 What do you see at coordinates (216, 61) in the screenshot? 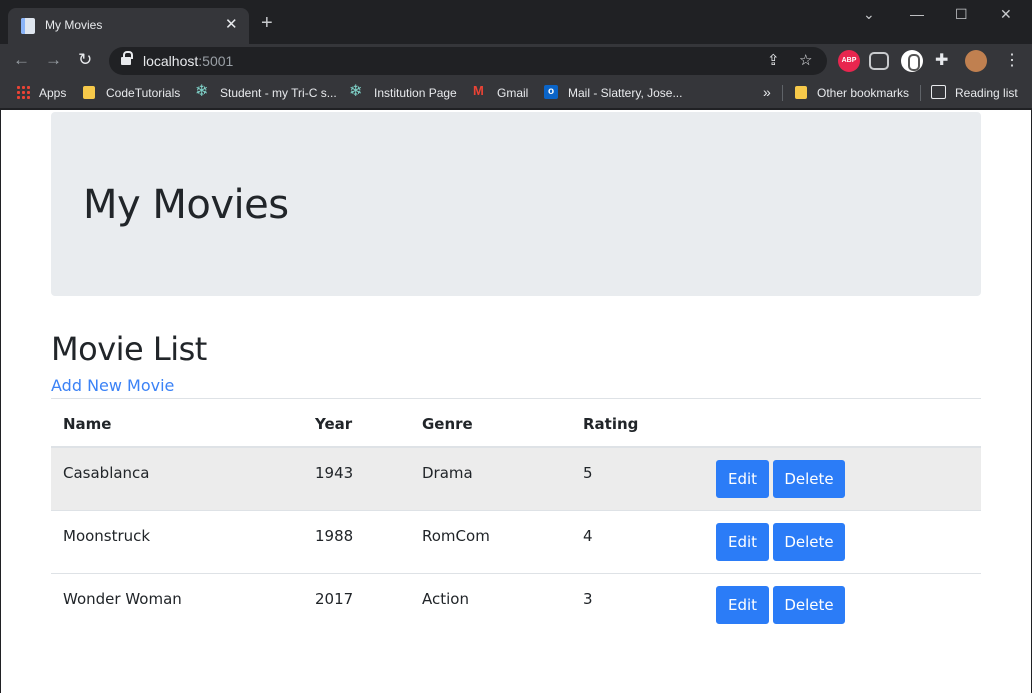
I see `url-port: :5001` at bounding box center [216, 61].